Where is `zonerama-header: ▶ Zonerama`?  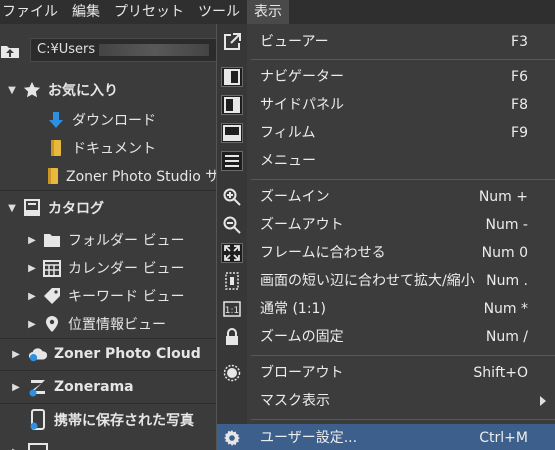
zonerama-header: ▶ Zonerama is located at coordinates (109, 387).